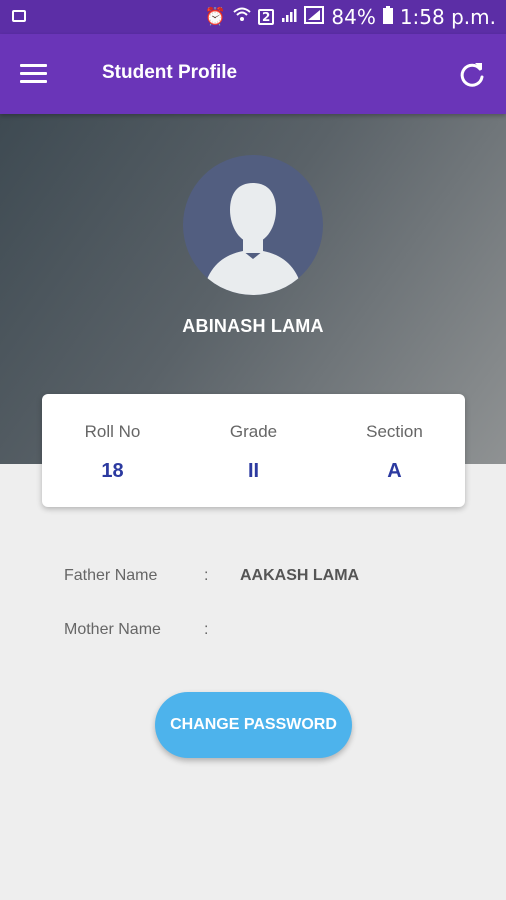  Describe the element at coordinates (266, 17) in the screenshot. I see `sim-icon: 2` at that location.